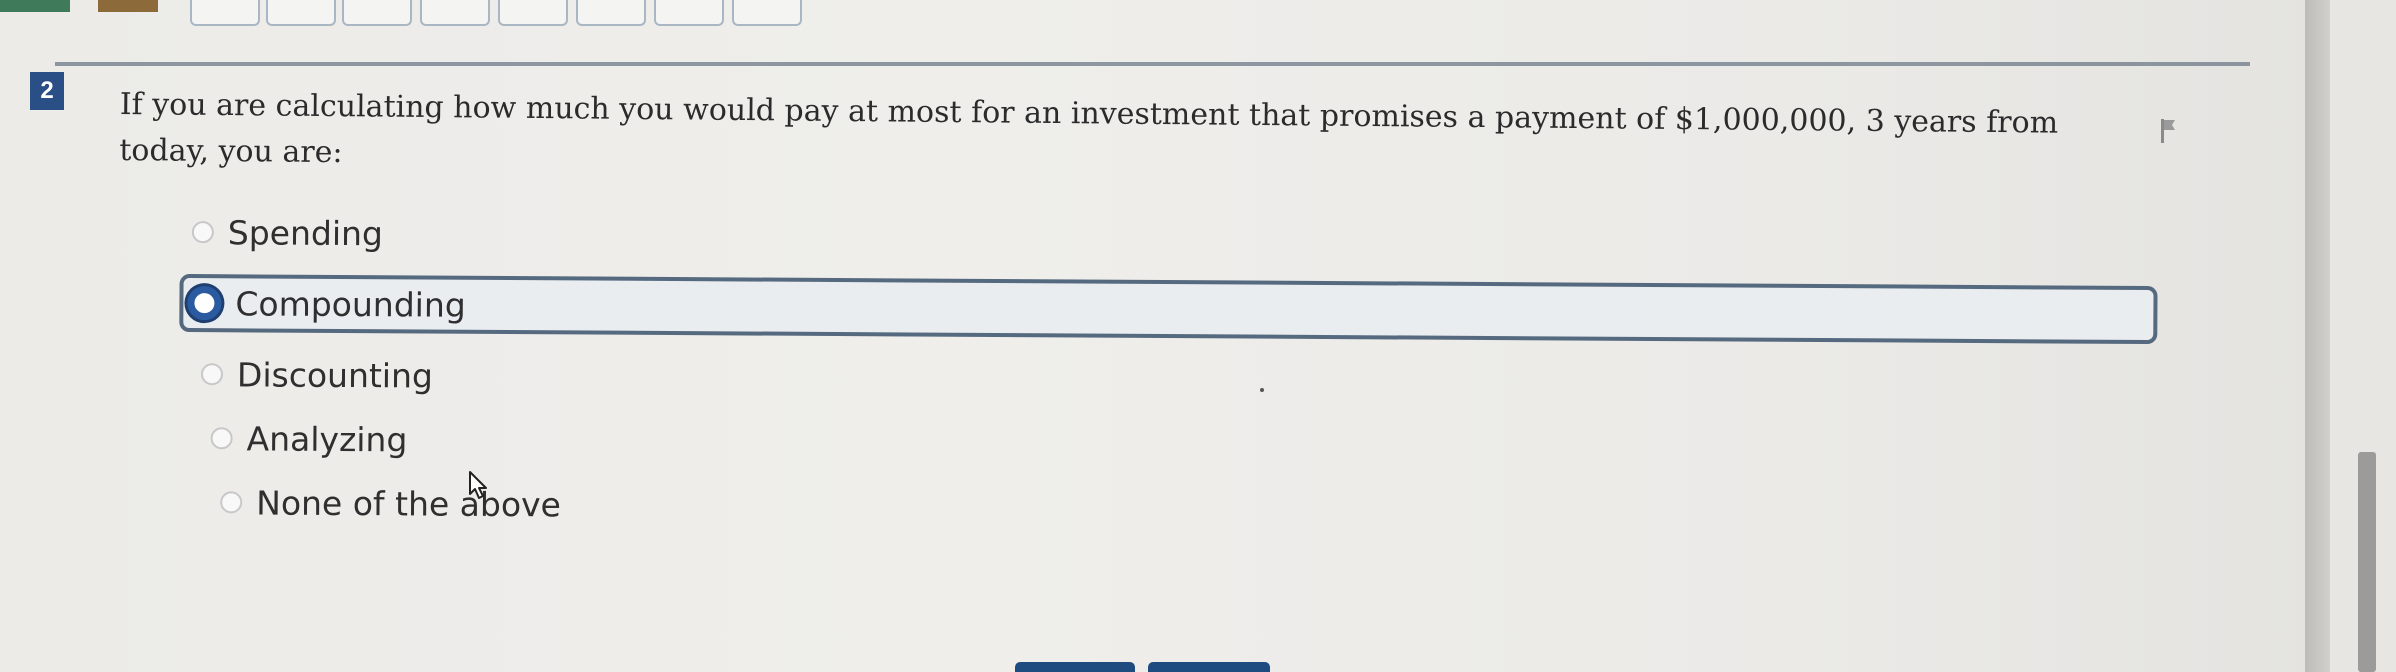 The width and height of the screenshot is (2396, 672). I want to click on screen-speck, so click(1262, 390).